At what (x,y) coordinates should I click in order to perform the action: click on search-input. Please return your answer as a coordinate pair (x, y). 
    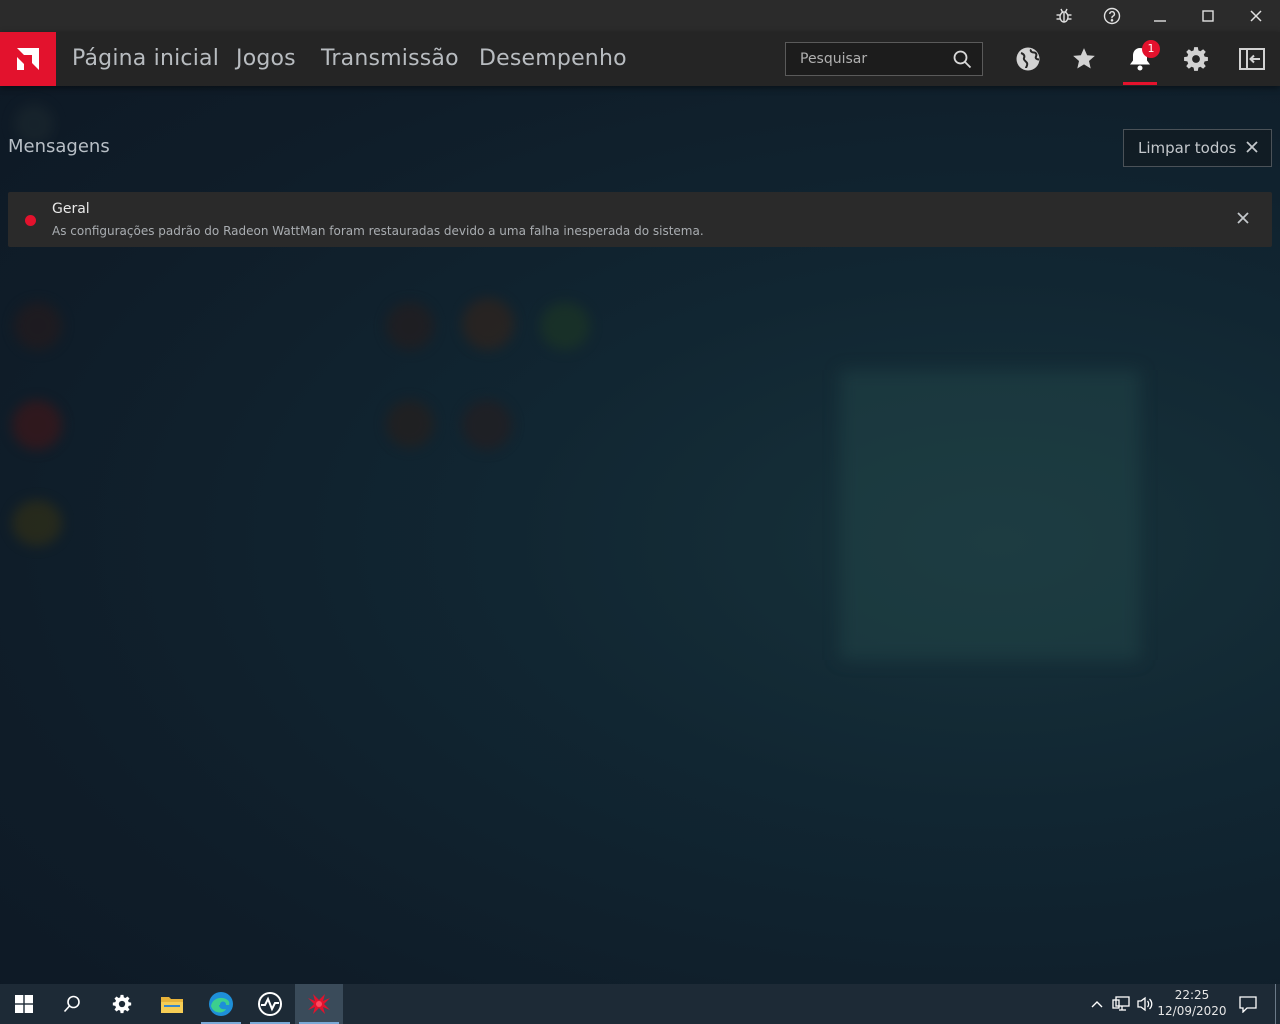
    Looking at the image, I should click on (866, 59).